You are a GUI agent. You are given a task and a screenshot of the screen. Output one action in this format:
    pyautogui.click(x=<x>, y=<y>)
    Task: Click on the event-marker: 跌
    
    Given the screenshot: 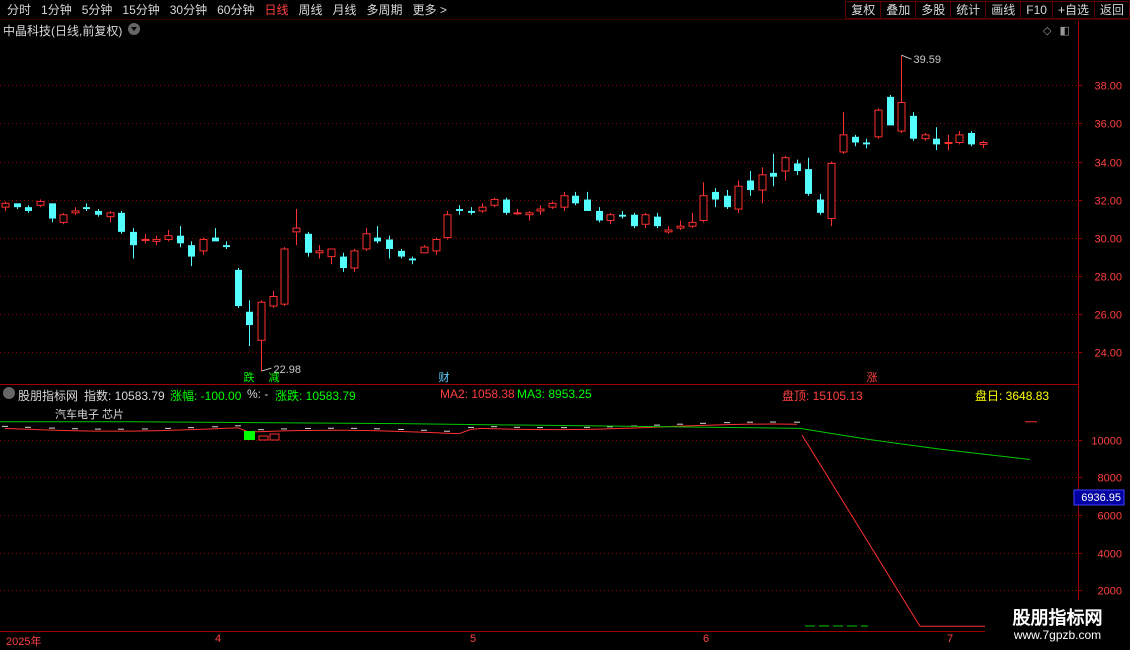 What is the action you would take?
    pyautogui.click(x=249, y=377)
    